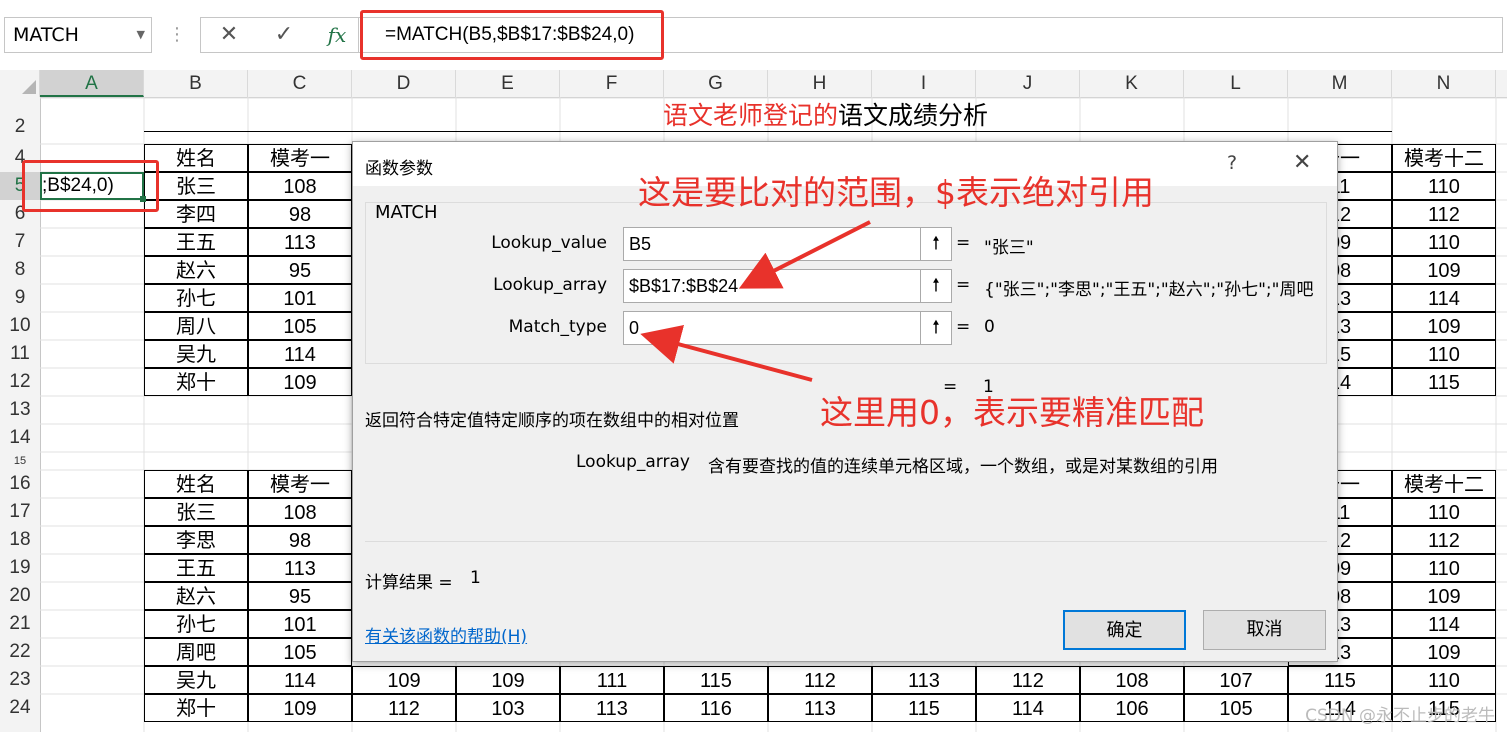  What do you see at coordinates (755, 301) in the screenshot?
I see `annotation-arrows` at bounding box center [755, 301].